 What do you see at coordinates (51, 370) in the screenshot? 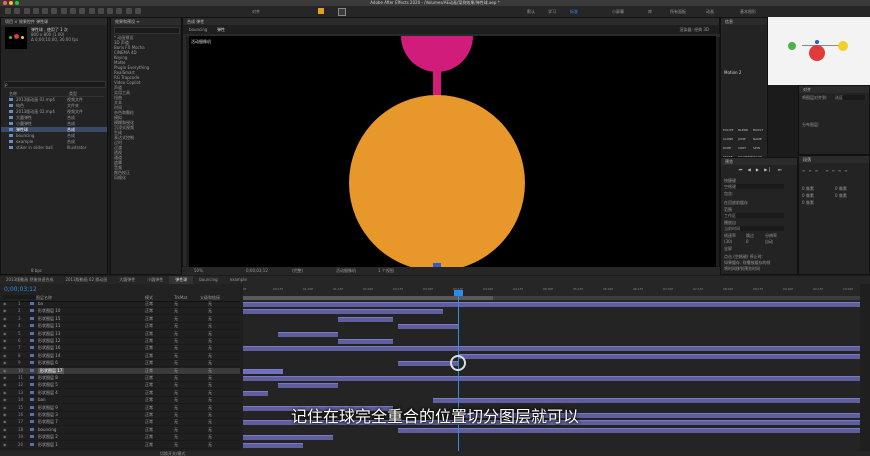
I see `layer-name: 形状图层 17` at bounding box center [51, 370].